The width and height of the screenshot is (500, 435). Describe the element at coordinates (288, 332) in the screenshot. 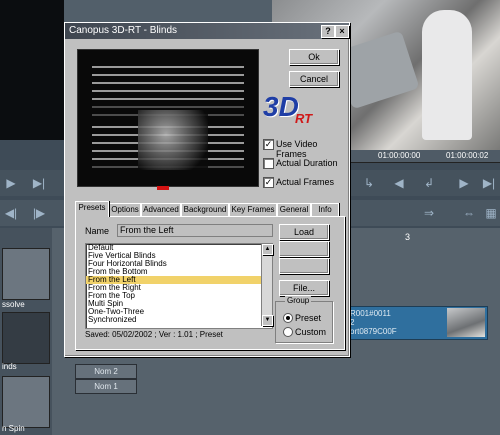

I see `custom-radio` at that location.